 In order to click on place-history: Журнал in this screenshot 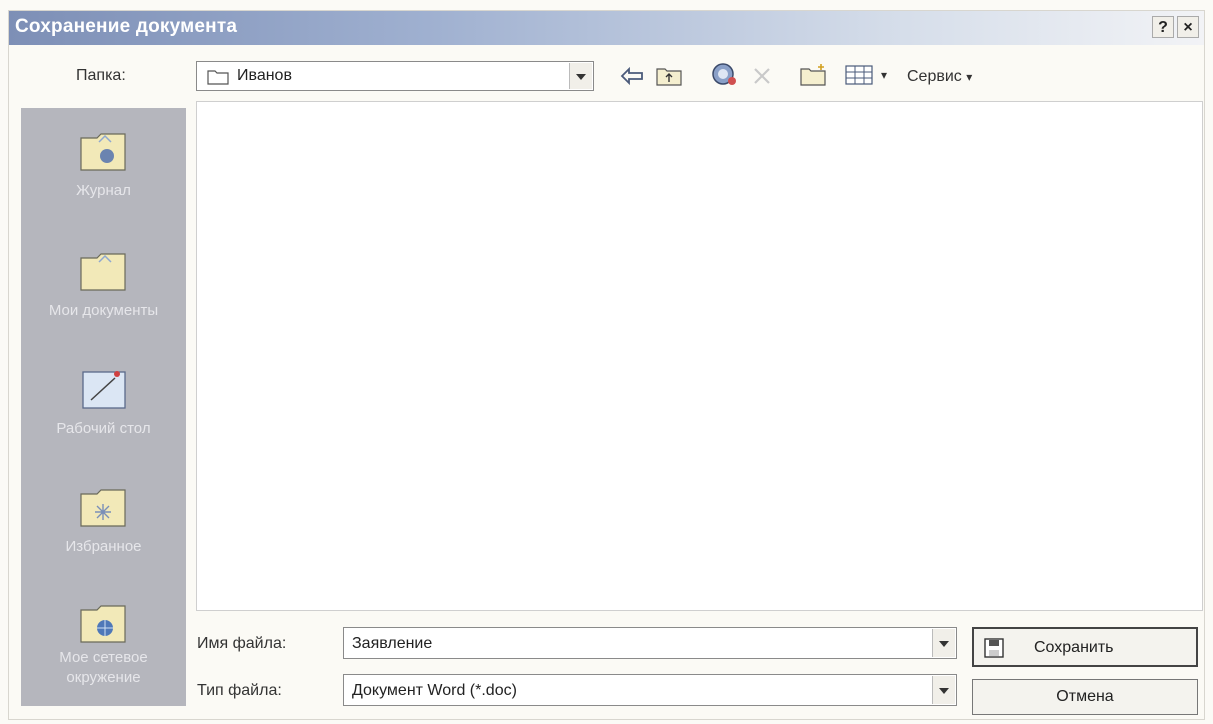, I will do `click(103, 171)`.